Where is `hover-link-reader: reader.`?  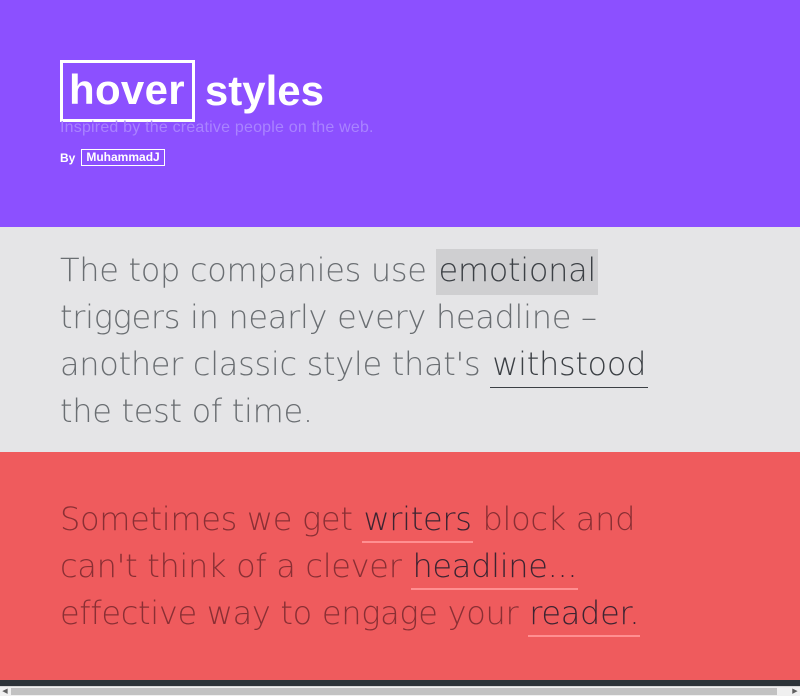 hover-link-reader: reader. is located at coordinates (584, 615).